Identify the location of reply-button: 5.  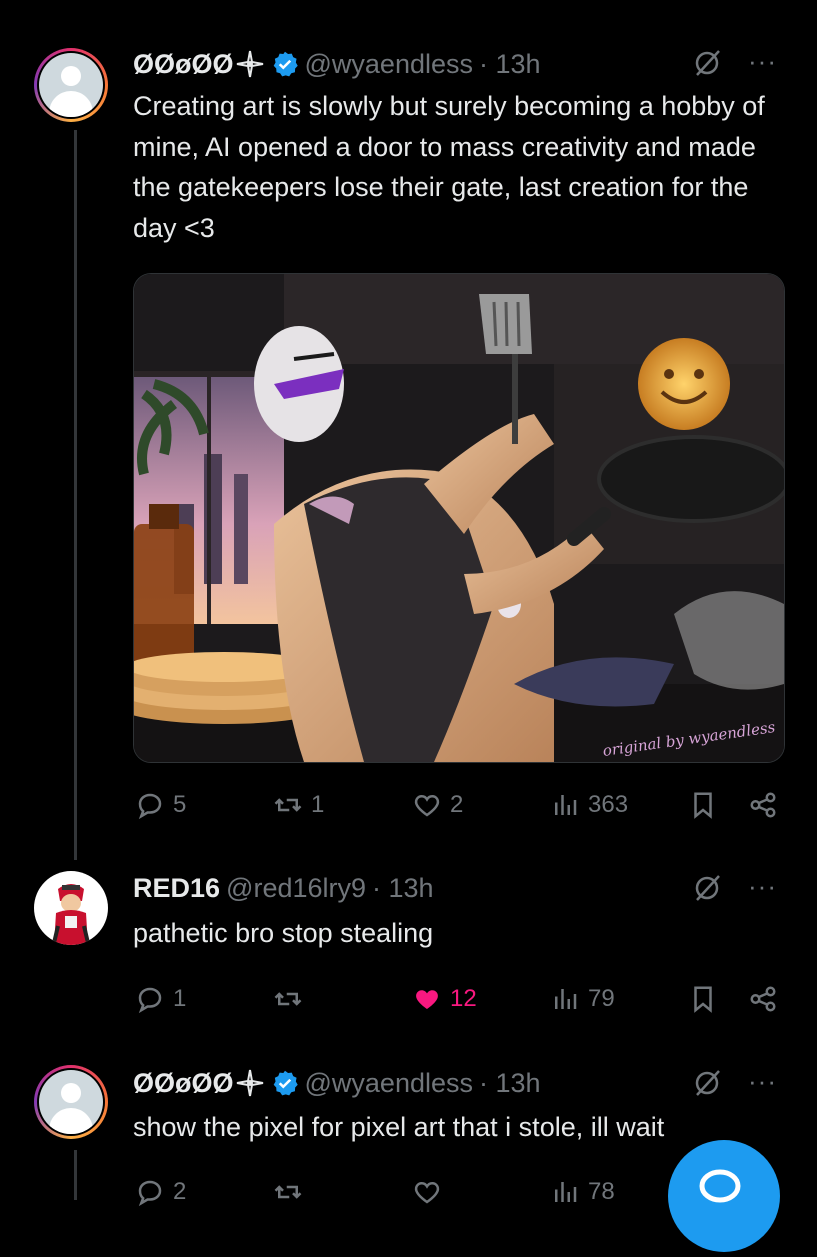
(160, 805).